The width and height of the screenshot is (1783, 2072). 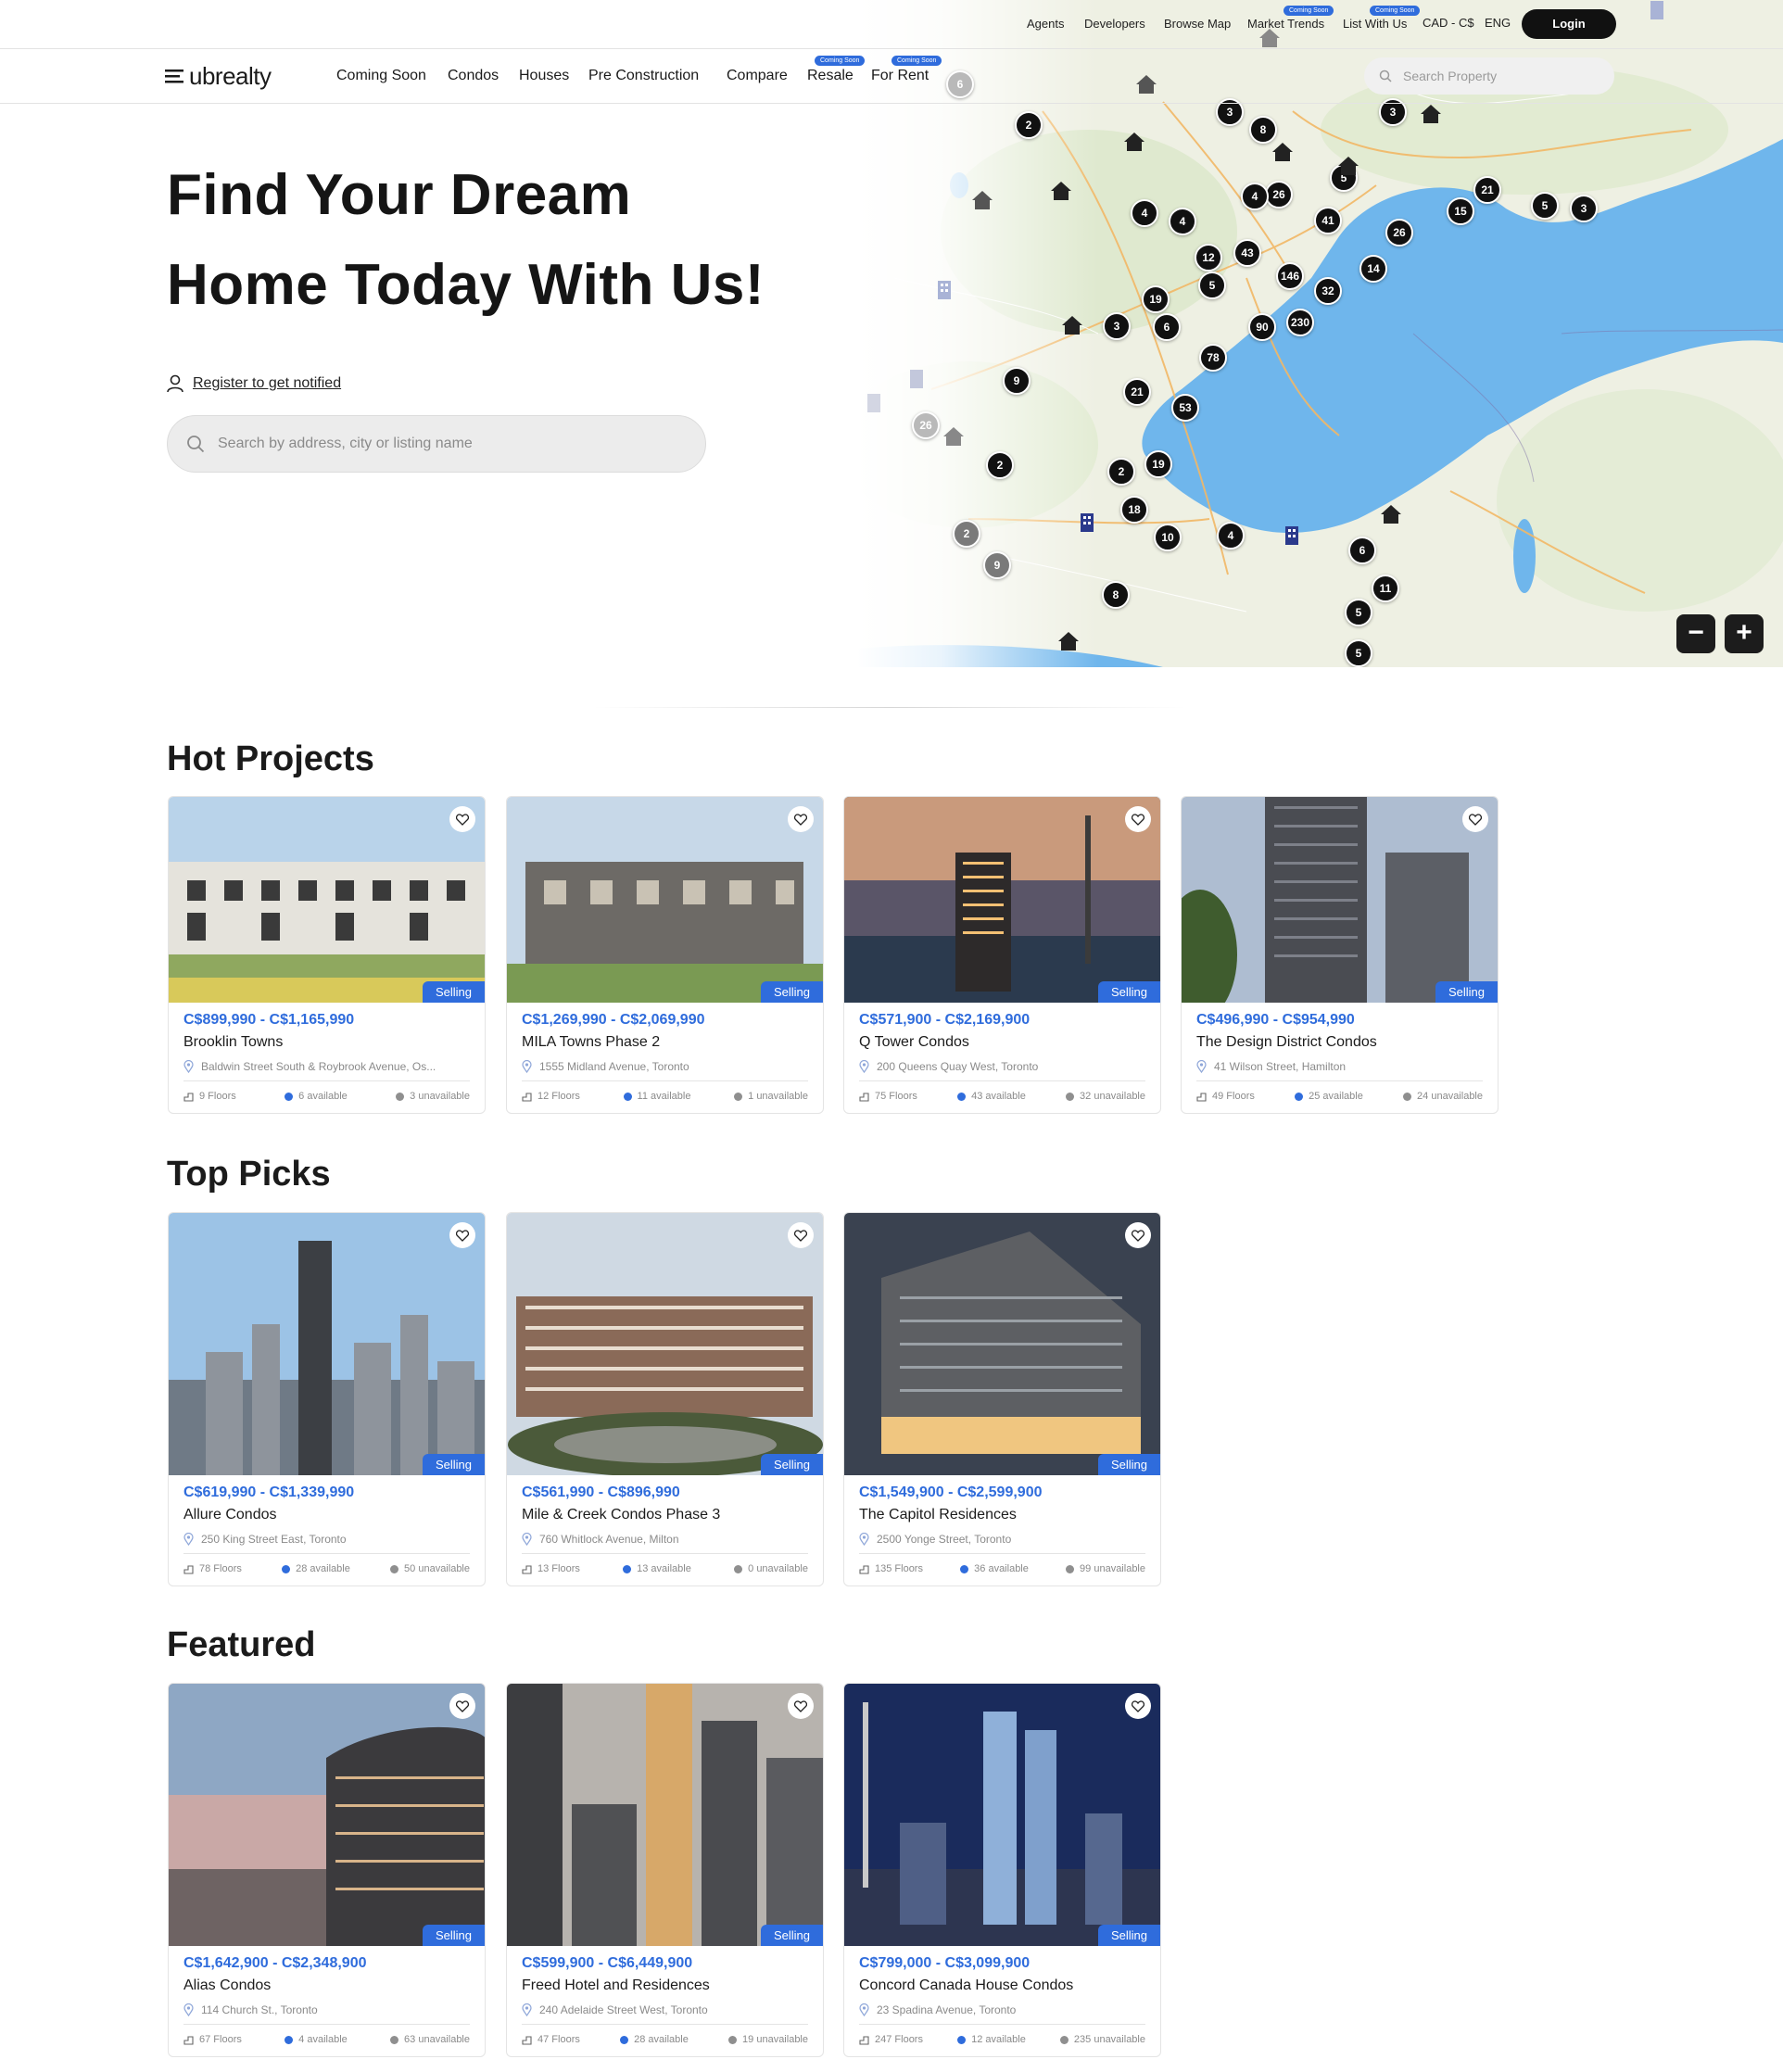 I want to click on nav-houses: Houses, so click(x=544, y=76).